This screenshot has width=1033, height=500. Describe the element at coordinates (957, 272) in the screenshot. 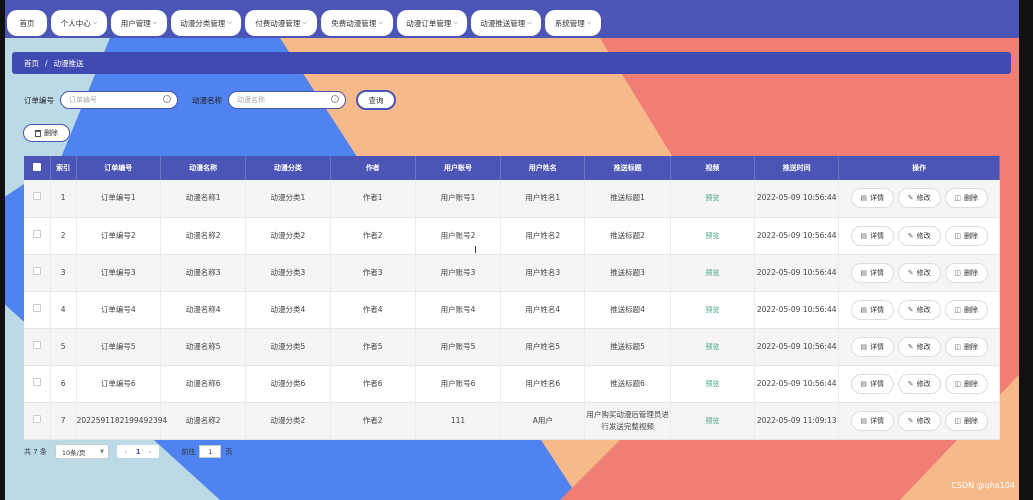

I see `trash-icon: ◫` at that location.